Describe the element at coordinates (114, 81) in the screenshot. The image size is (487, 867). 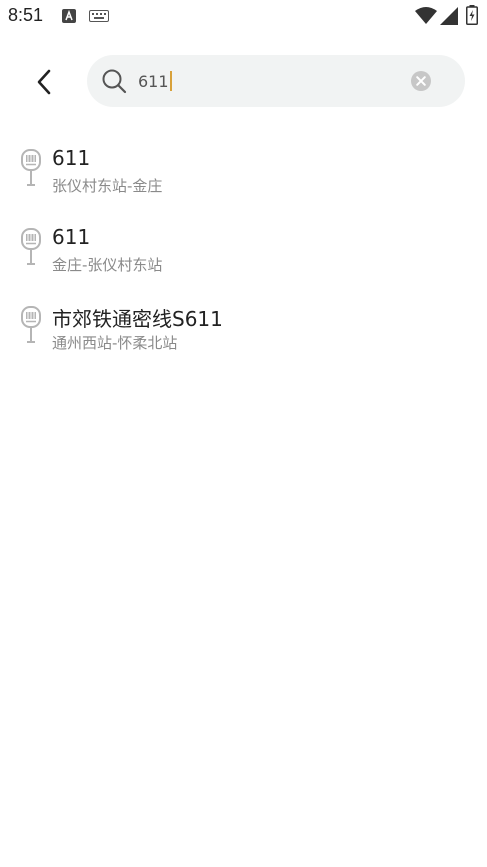
I see `search-icon` at that location.